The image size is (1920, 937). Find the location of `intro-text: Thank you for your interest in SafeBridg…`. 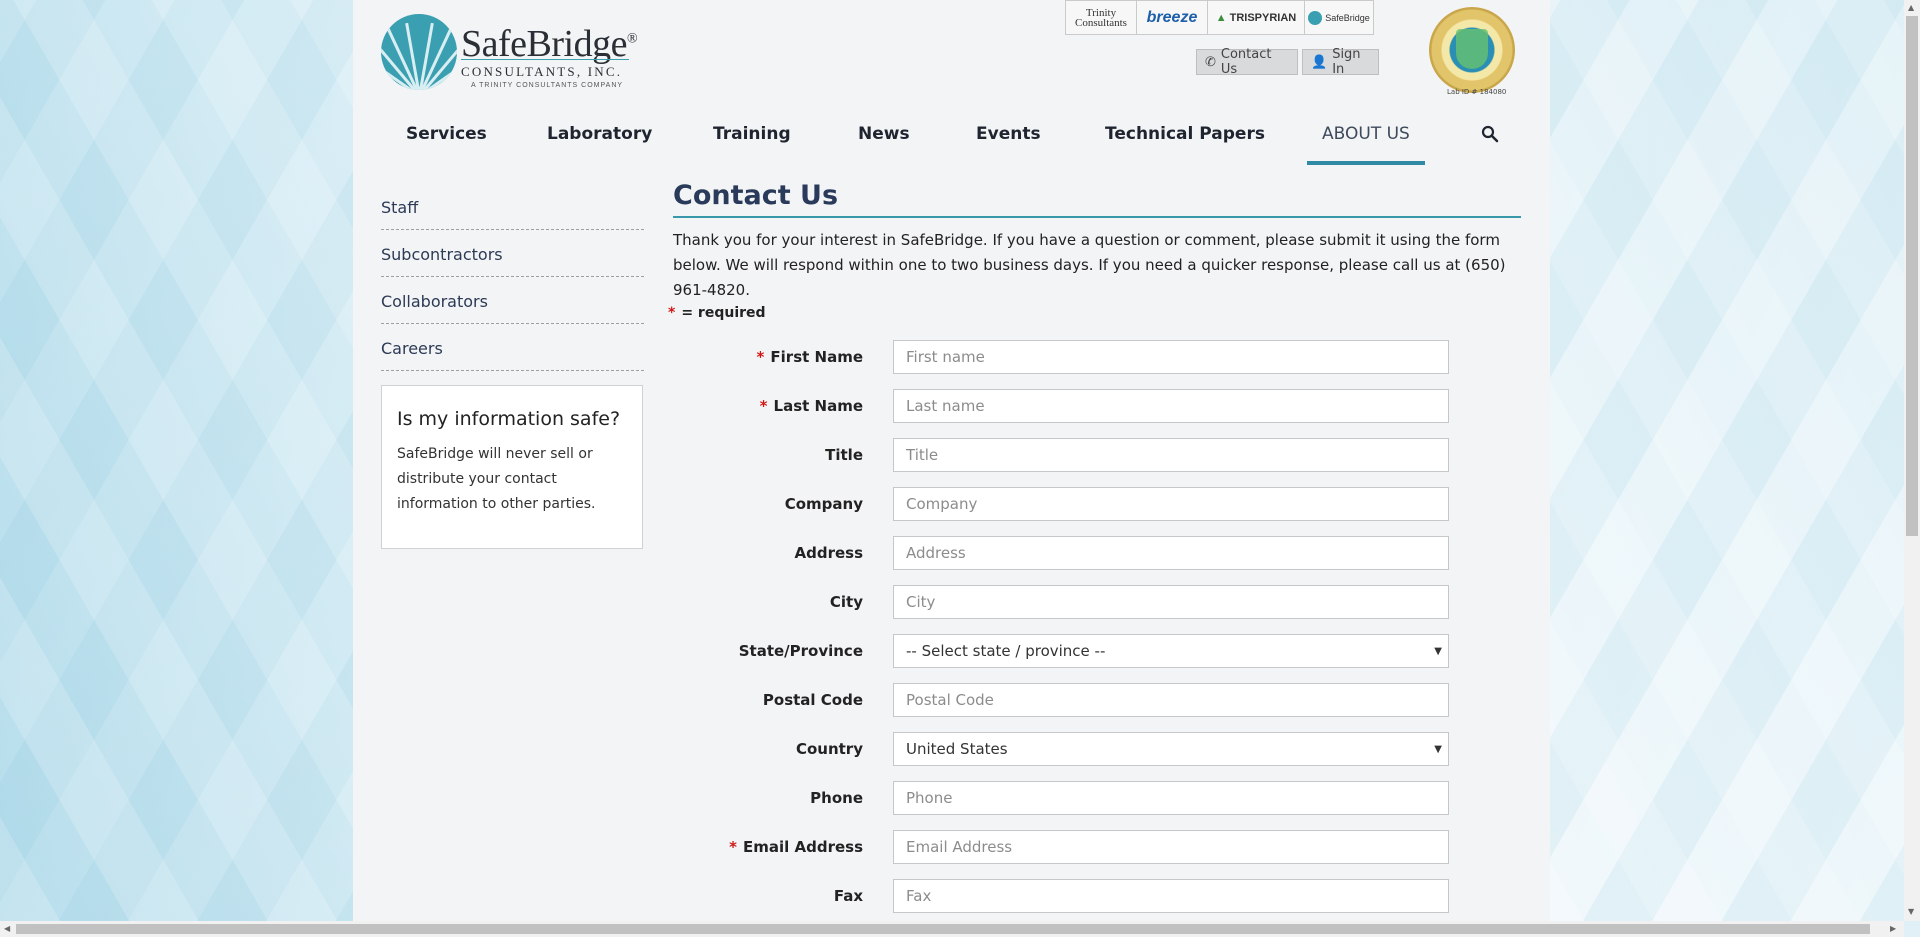

intro-text: Thank you for your interest in SafeBridg… is located at coordinates (1089, 265).